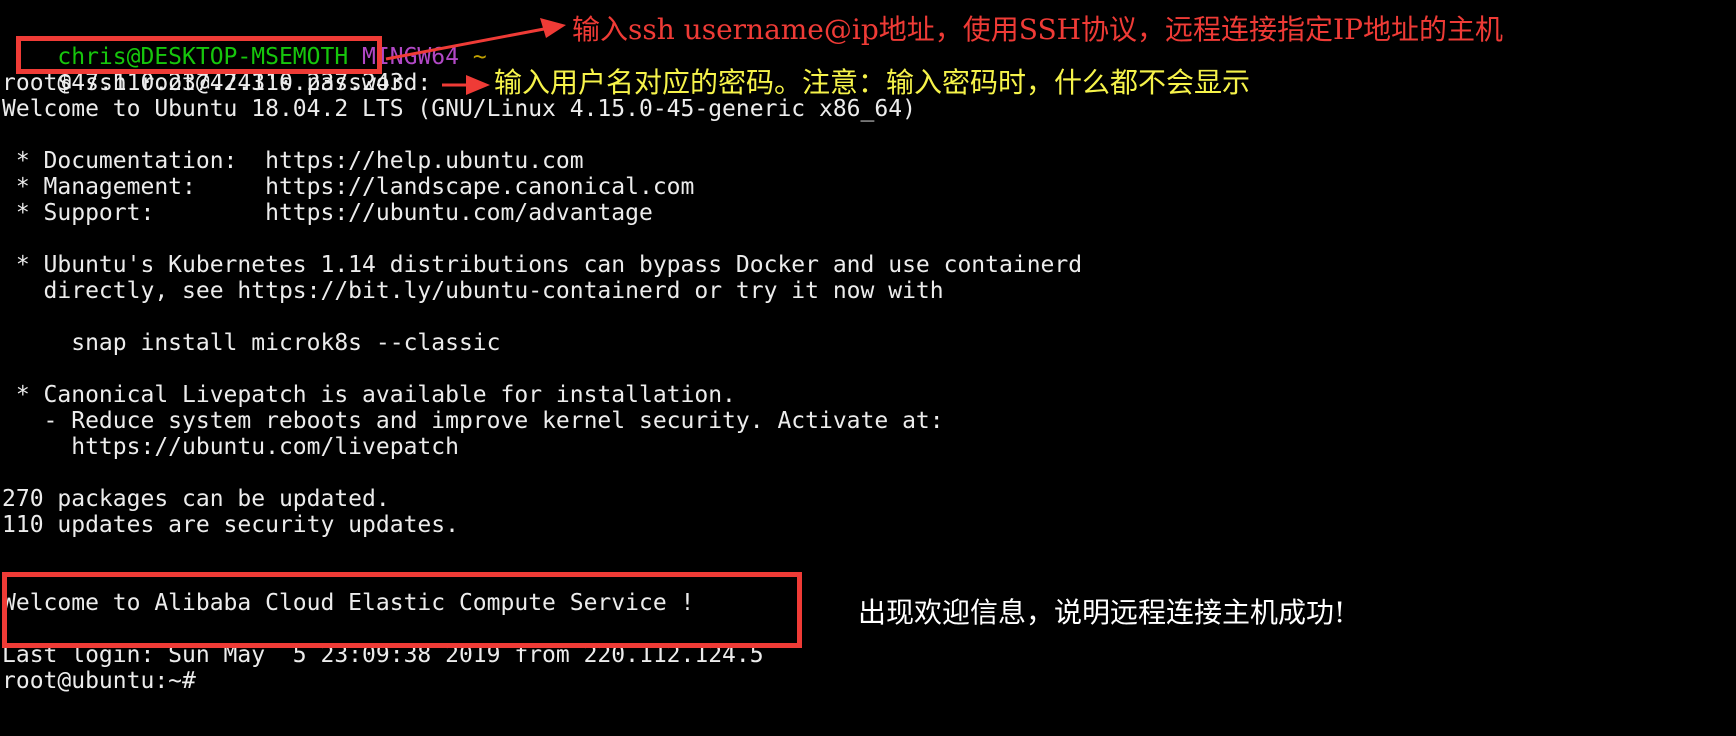  Describe the element at coordinates (475, 39) in the screenshot. I see `arrow-to-command-icon` at that location.